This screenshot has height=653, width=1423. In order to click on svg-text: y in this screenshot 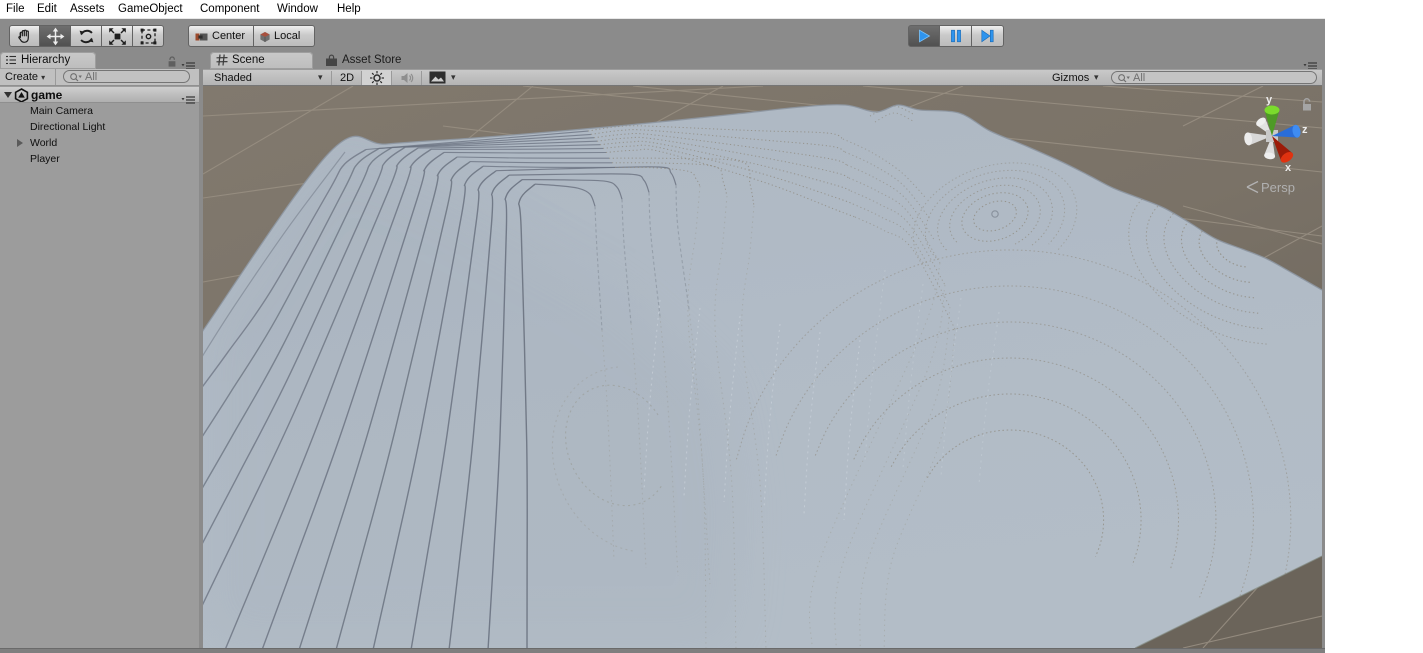, I will do `click(1269, 100)`.